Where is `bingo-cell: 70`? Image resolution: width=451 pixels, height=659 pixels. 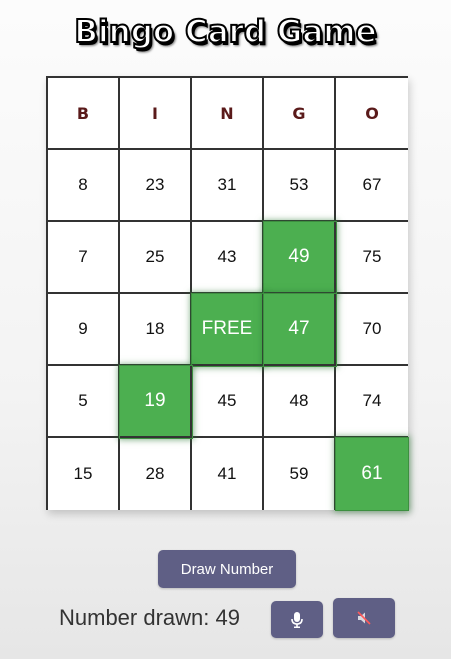 bingo-cell: 70 is located at coordinates (372, 330).